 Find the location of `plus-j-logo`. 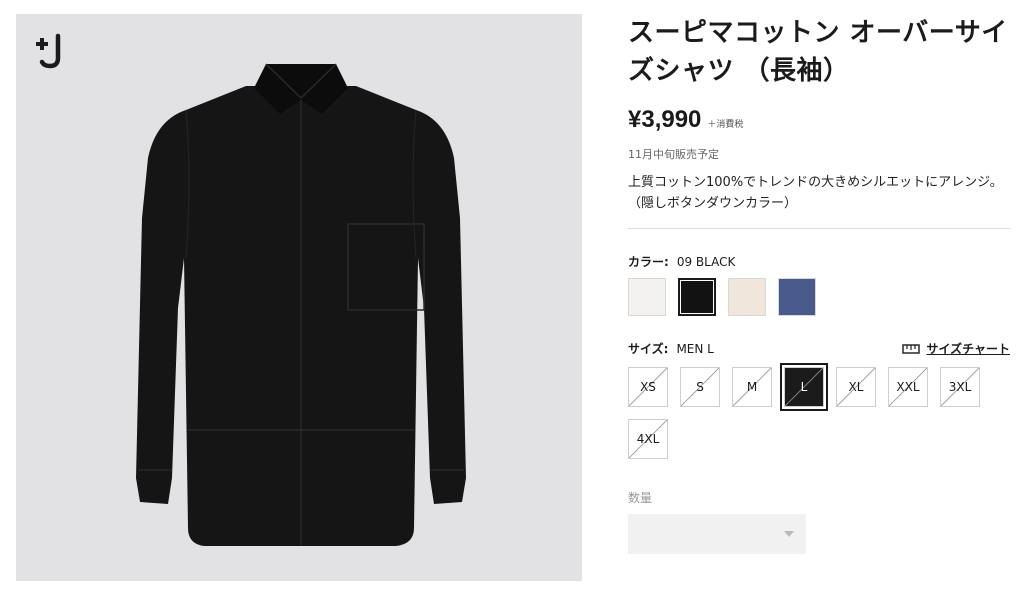

plus-j-logo is located at coordinates (48, 51).